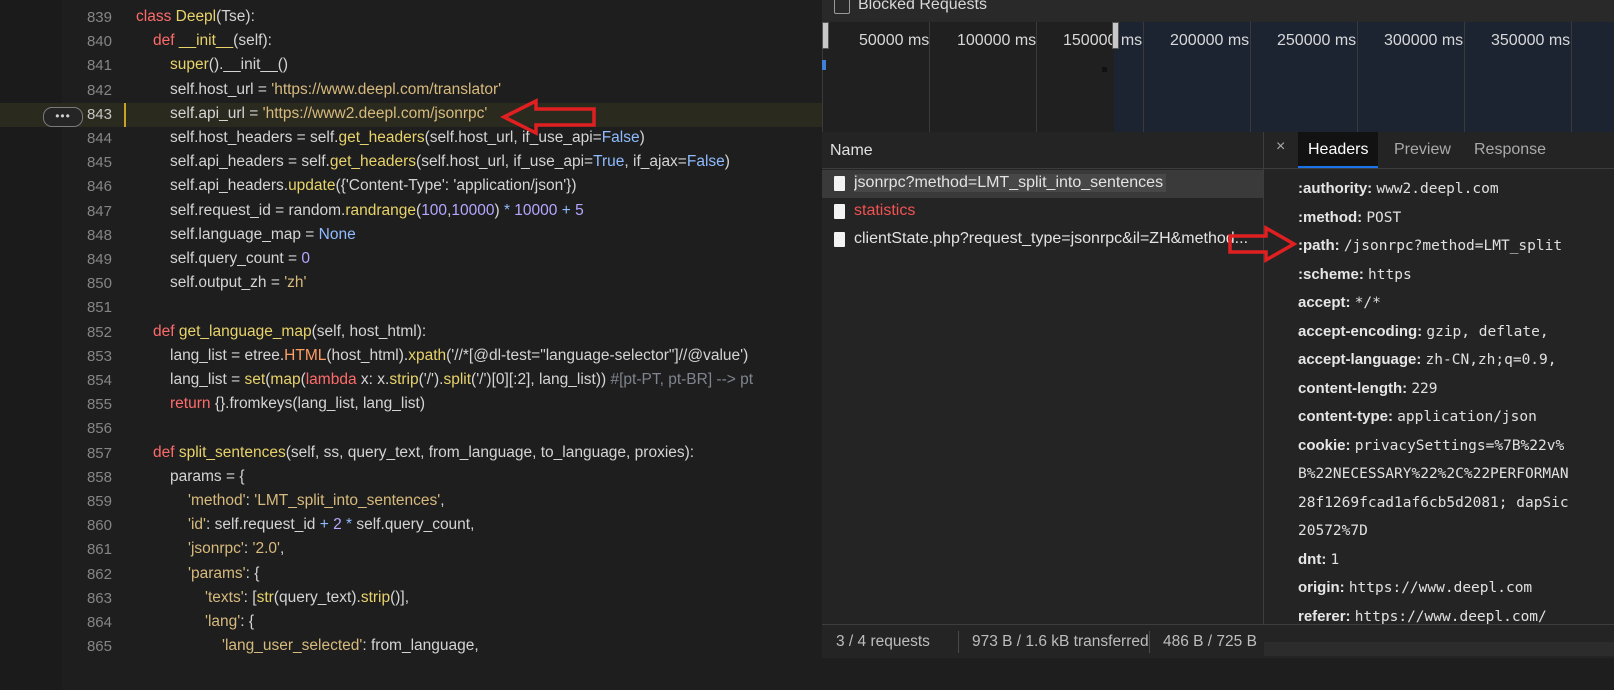 The width and height of the screenshot is (1614, 690). I want to click on line-number: 850, so click(99, 284).